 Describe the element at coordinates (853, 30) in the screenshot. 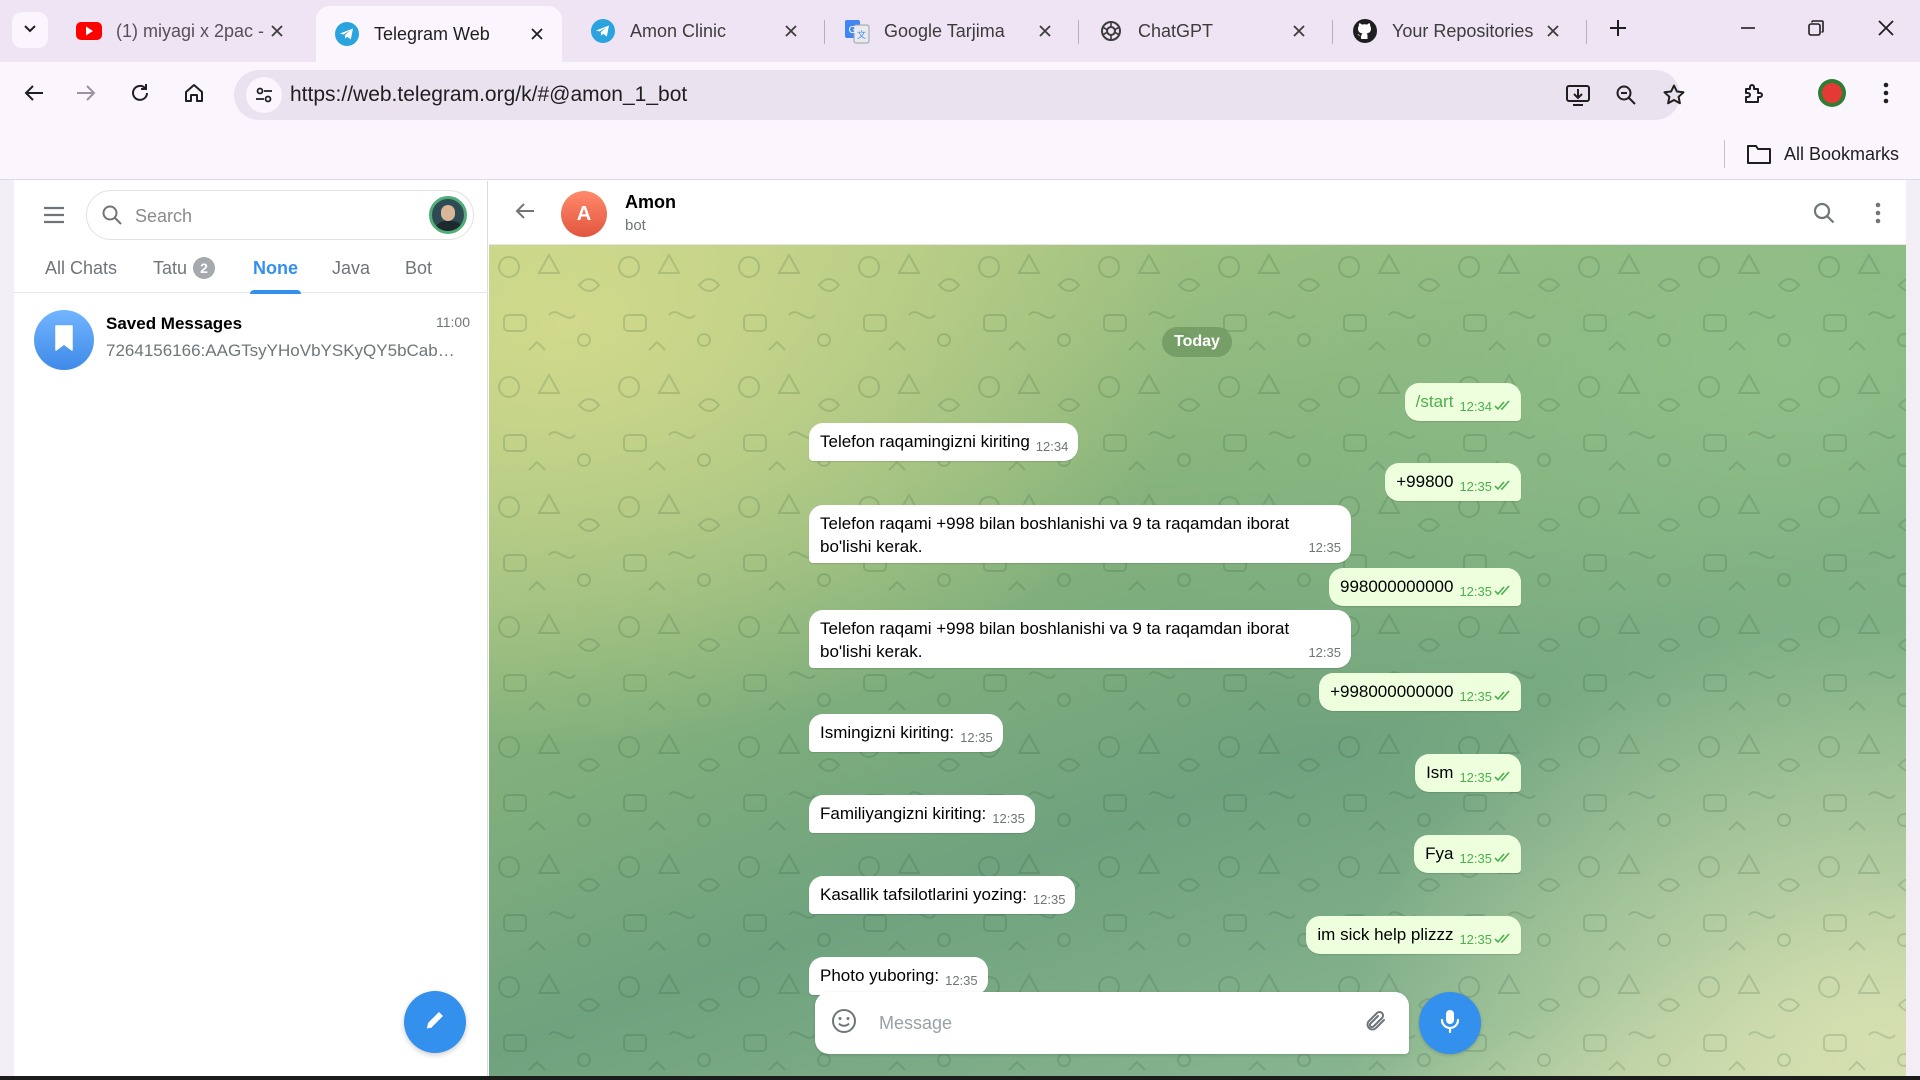

I see `svg-text: G` at that location.